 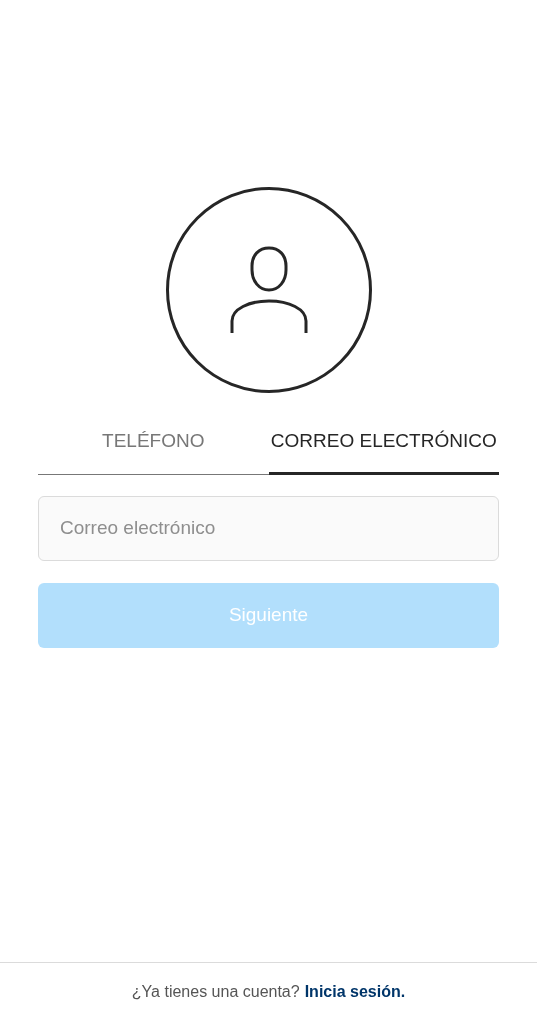 What do you see at coordinates (268, 290) in the screenshot?
I see `person-icon` at bounding box center [268, 290].